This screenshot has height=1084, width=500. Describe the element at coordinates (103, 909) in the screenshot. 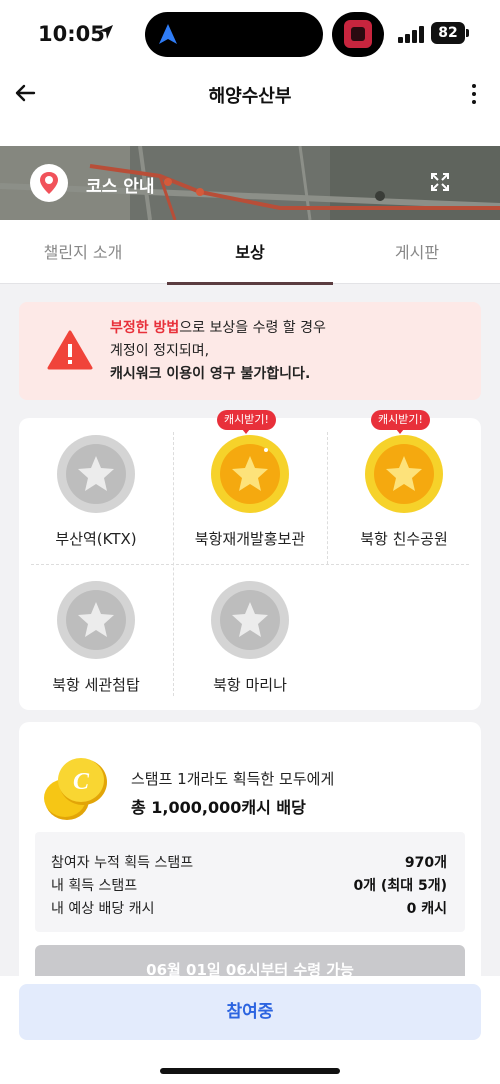

I see `stat-label: 내 예상 배당 캐시` at that location.